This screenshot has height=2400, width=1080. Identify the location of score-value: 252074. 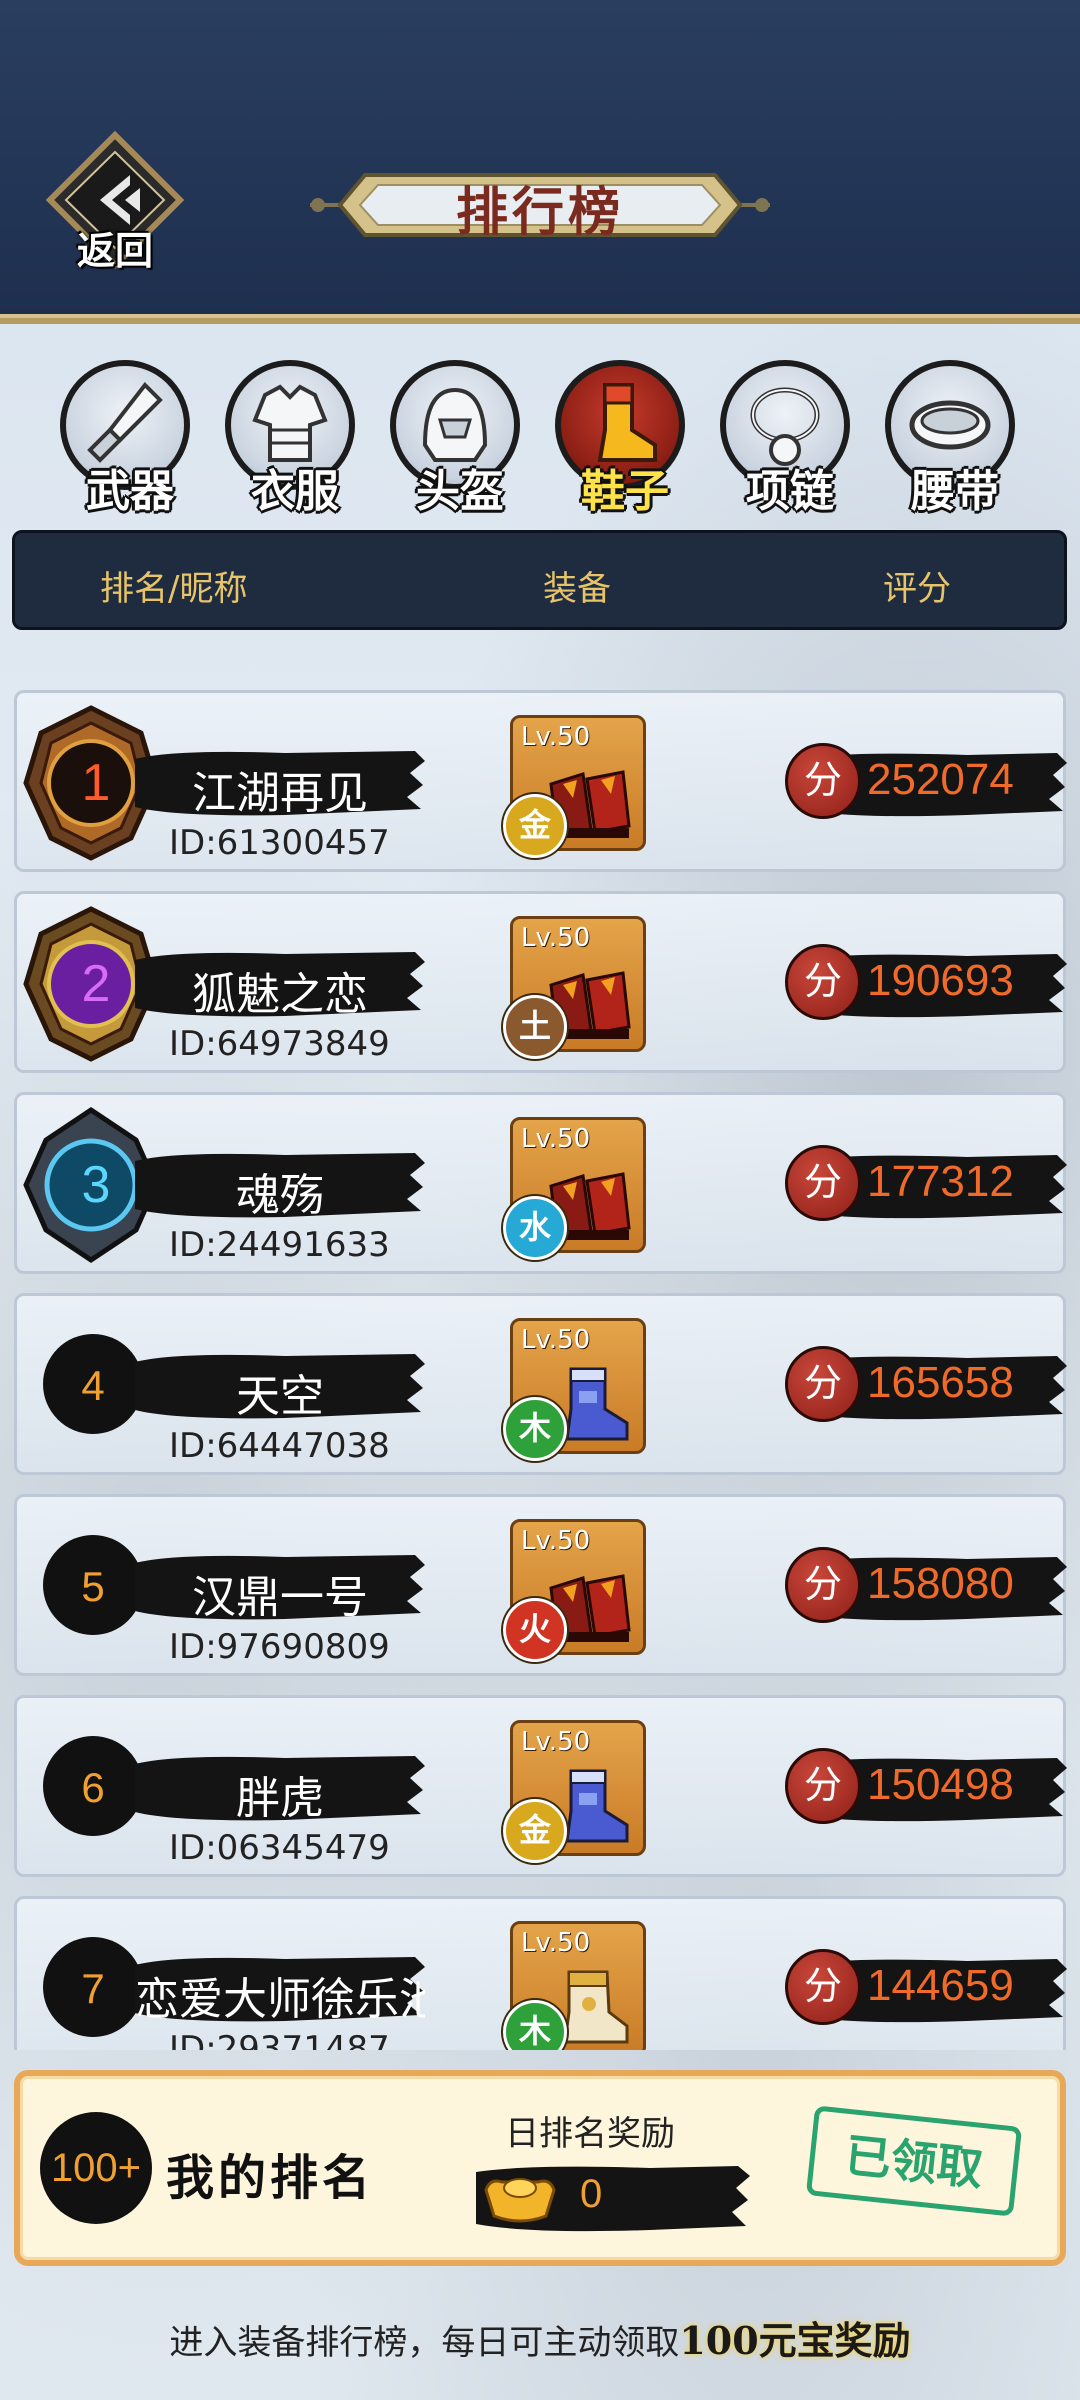
(940, 779).